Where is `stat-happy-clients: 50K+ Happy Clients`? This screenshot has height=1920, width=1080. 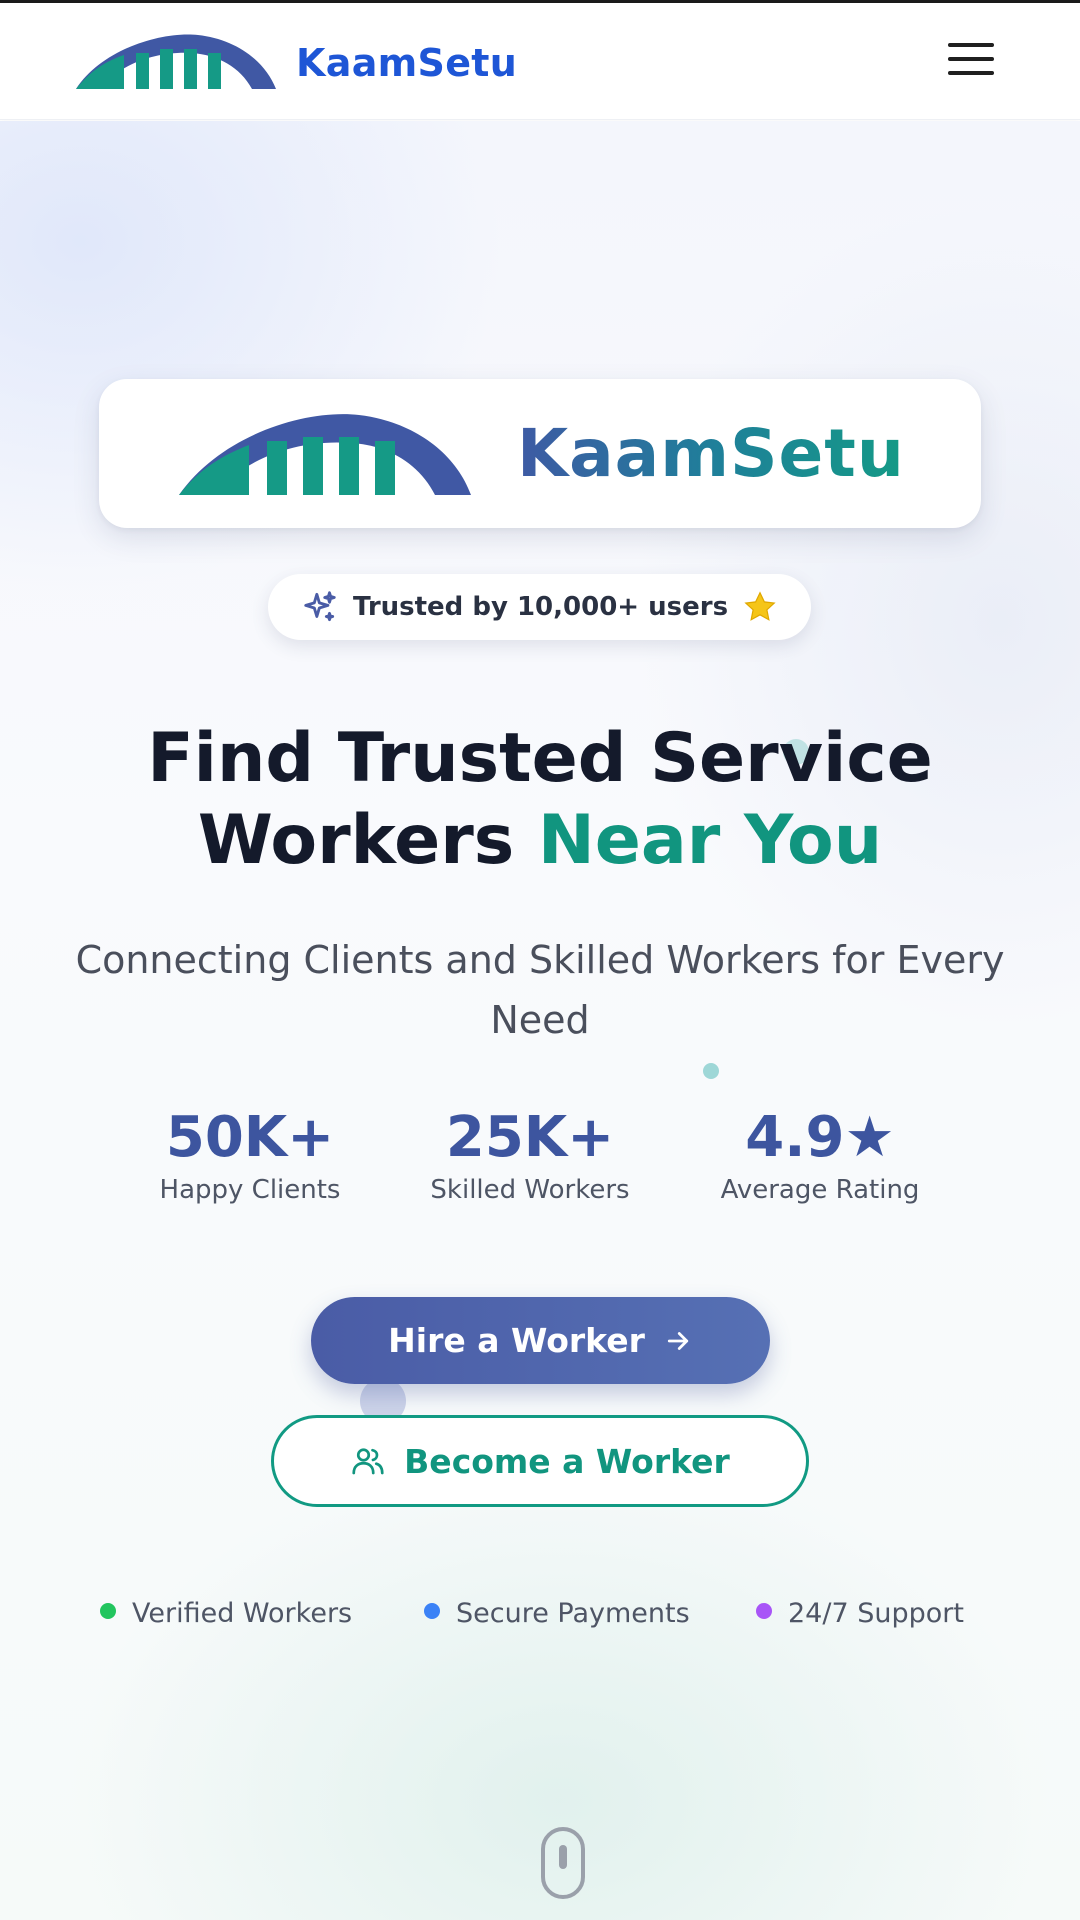 stat-happy-clients: 50K+ Happy Clients is located at coordinates (250, 1155).